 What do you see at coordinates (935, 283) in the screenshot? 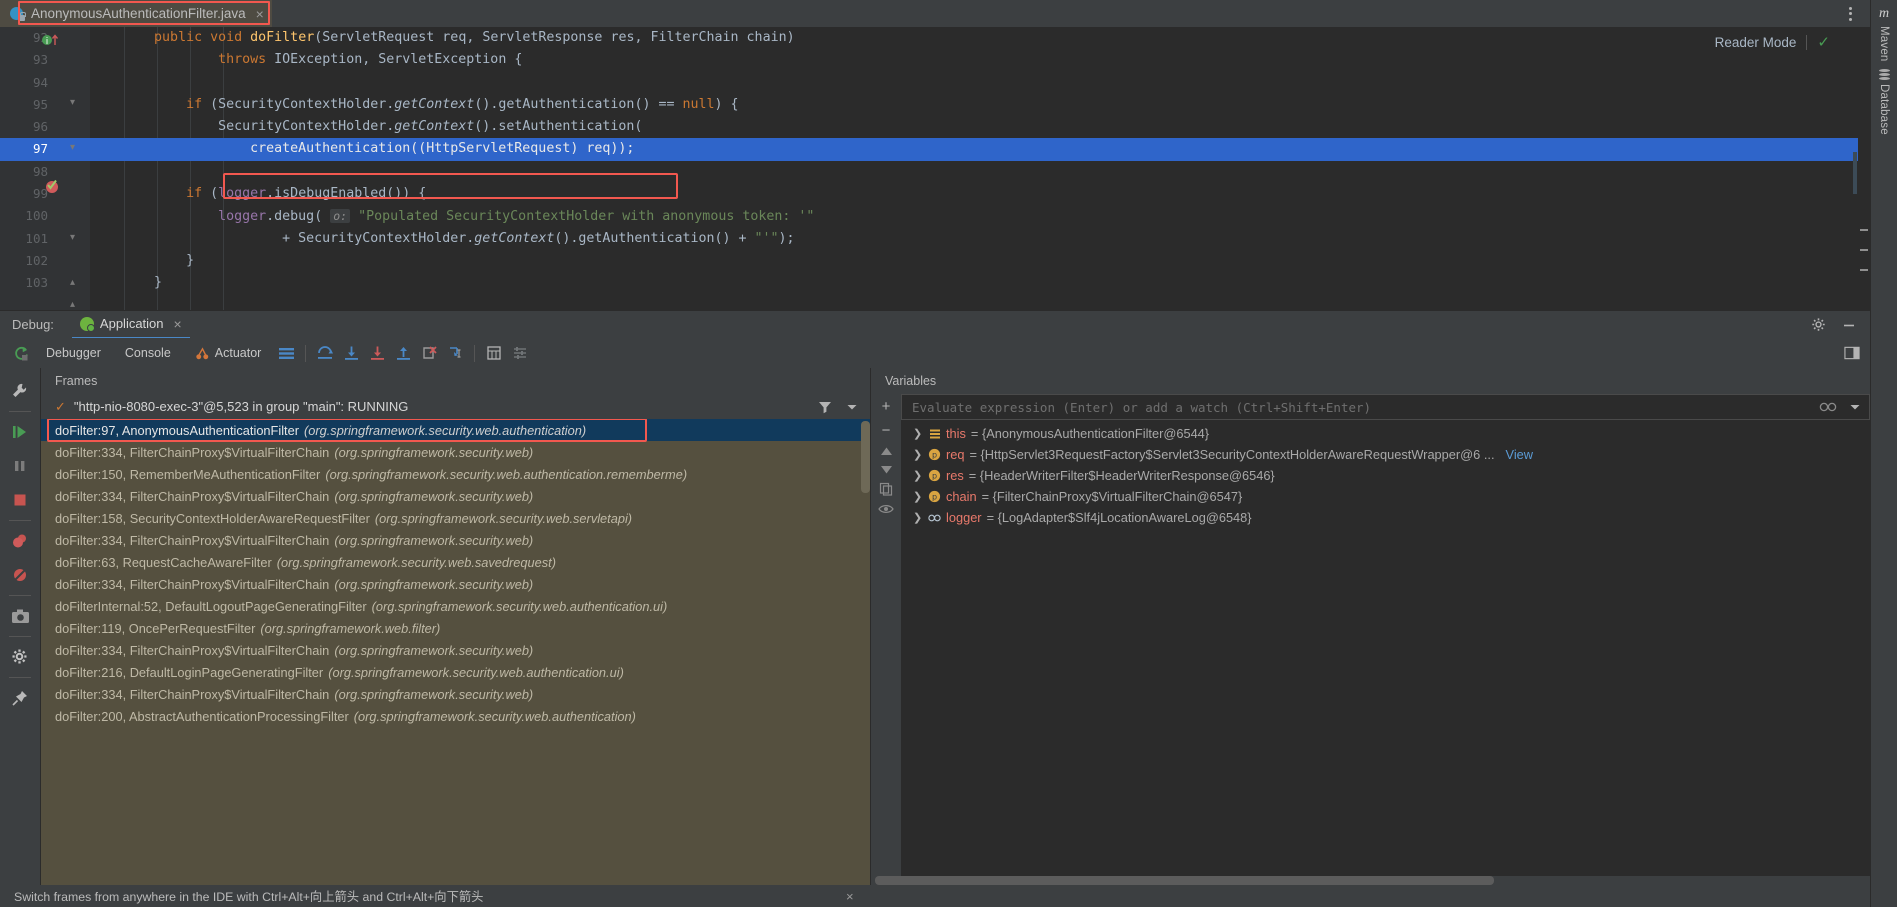
I see `code-line: 103 }` at bounding box center [935, 283].